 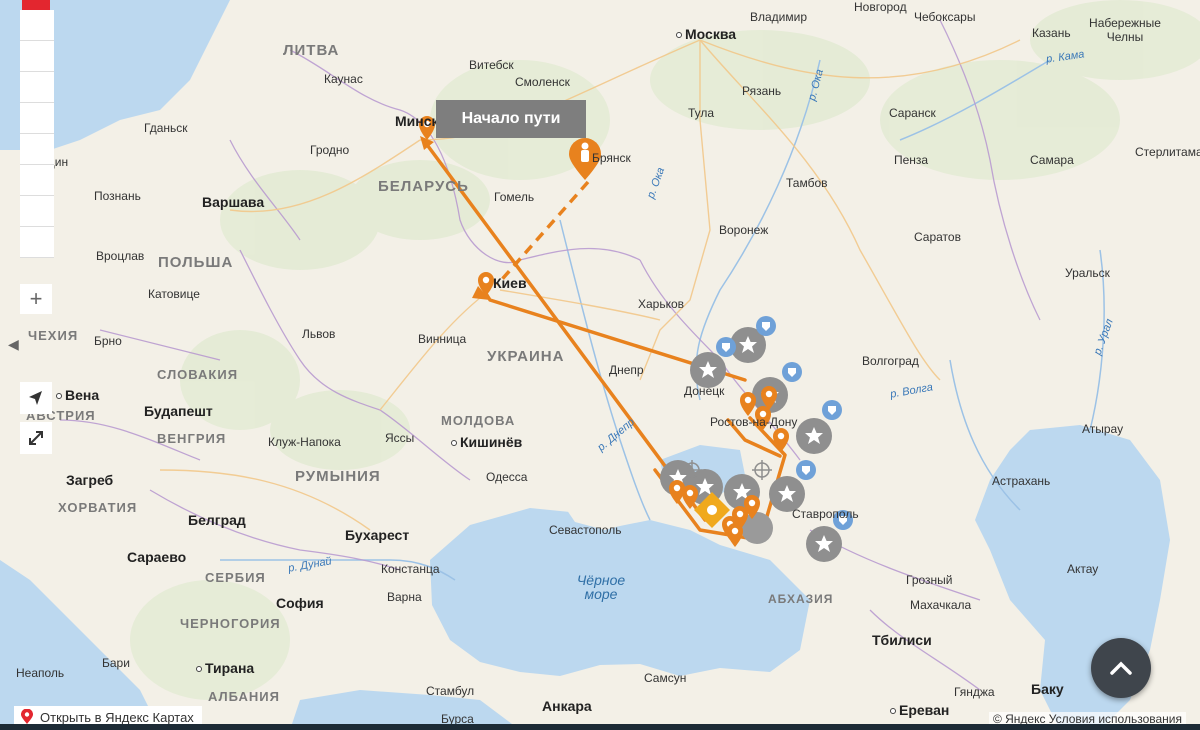 What do you see at coordinates (754, 422) in the screenshot?
I see `city-label: Ростов-на-Дону` at bounding box center [754, 422].